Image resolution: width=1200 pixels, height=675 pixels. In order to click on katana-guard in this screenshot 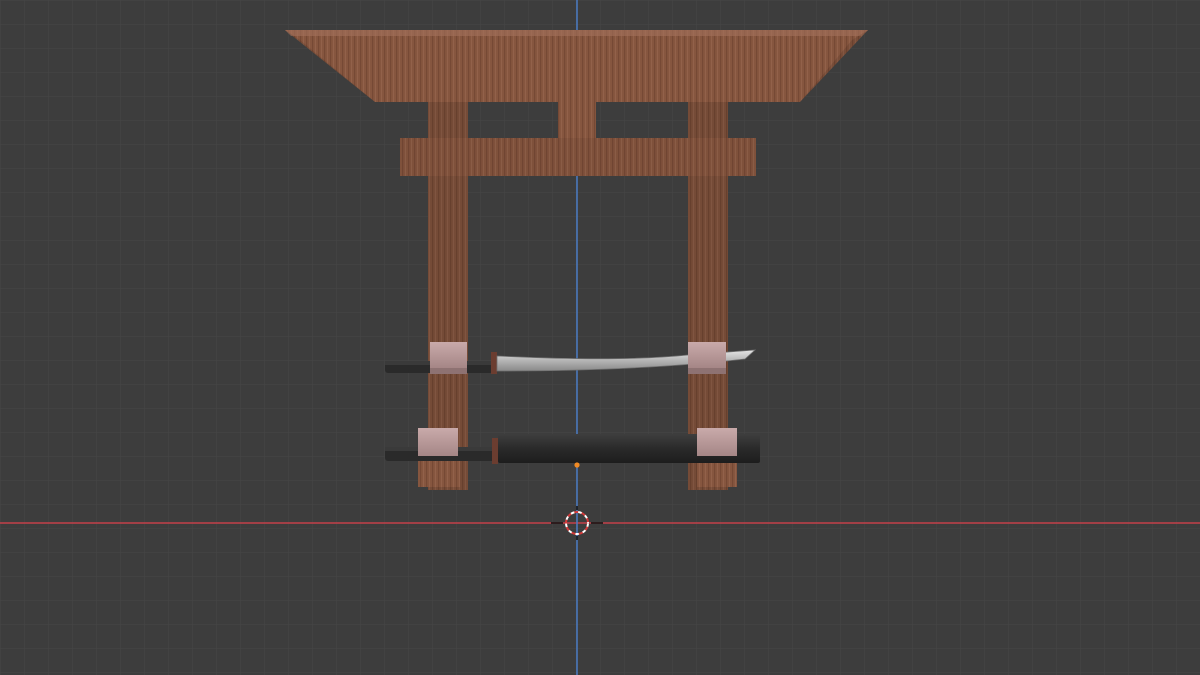, I will do `click(494, 363)`.